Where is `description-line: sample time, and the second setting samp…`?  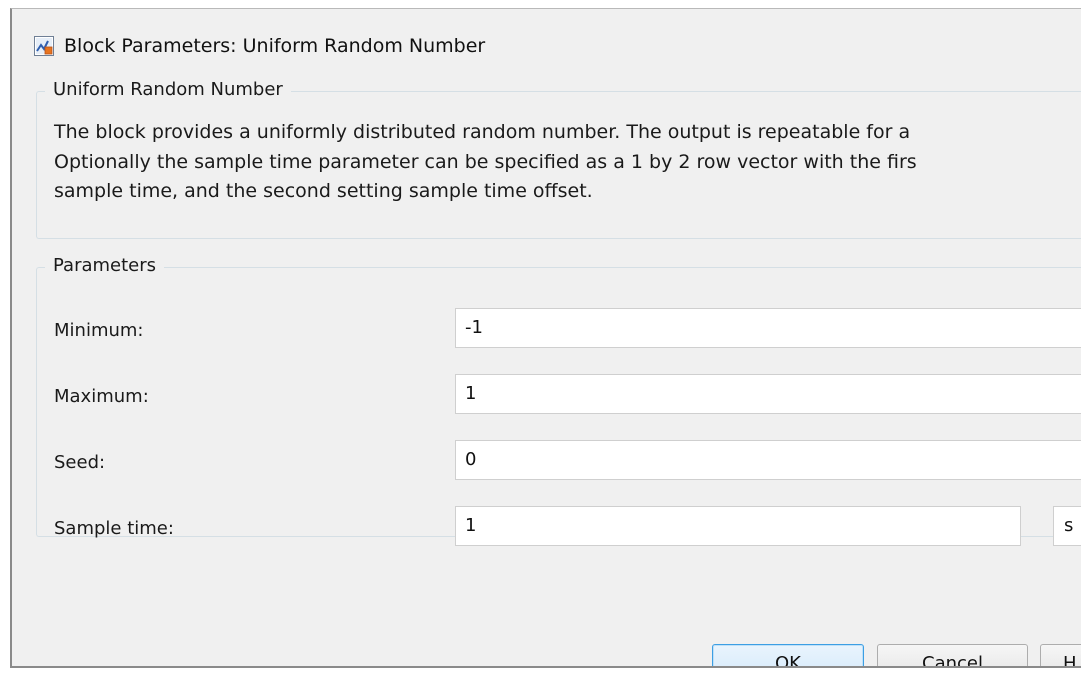
description-line: sample time, and the second setting samp… is located at coordinates (323, 191).